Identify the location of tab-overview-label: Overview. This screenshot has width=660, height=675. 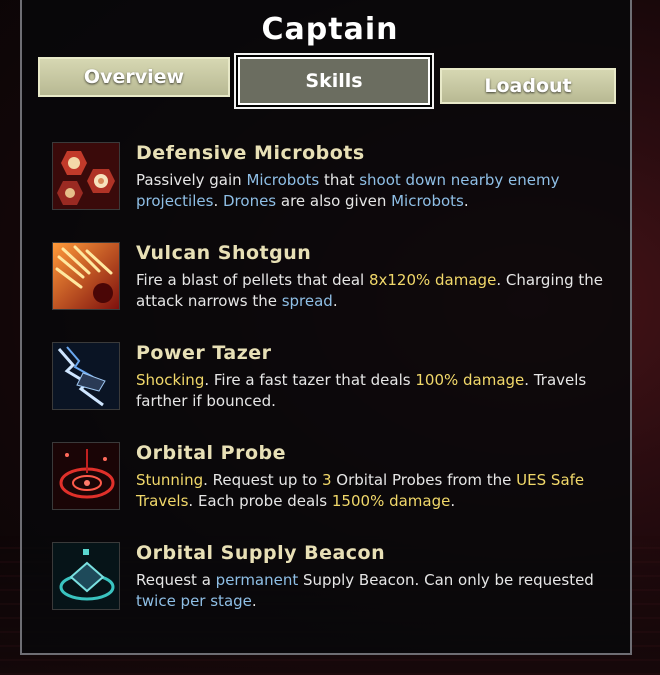
(134, 77).